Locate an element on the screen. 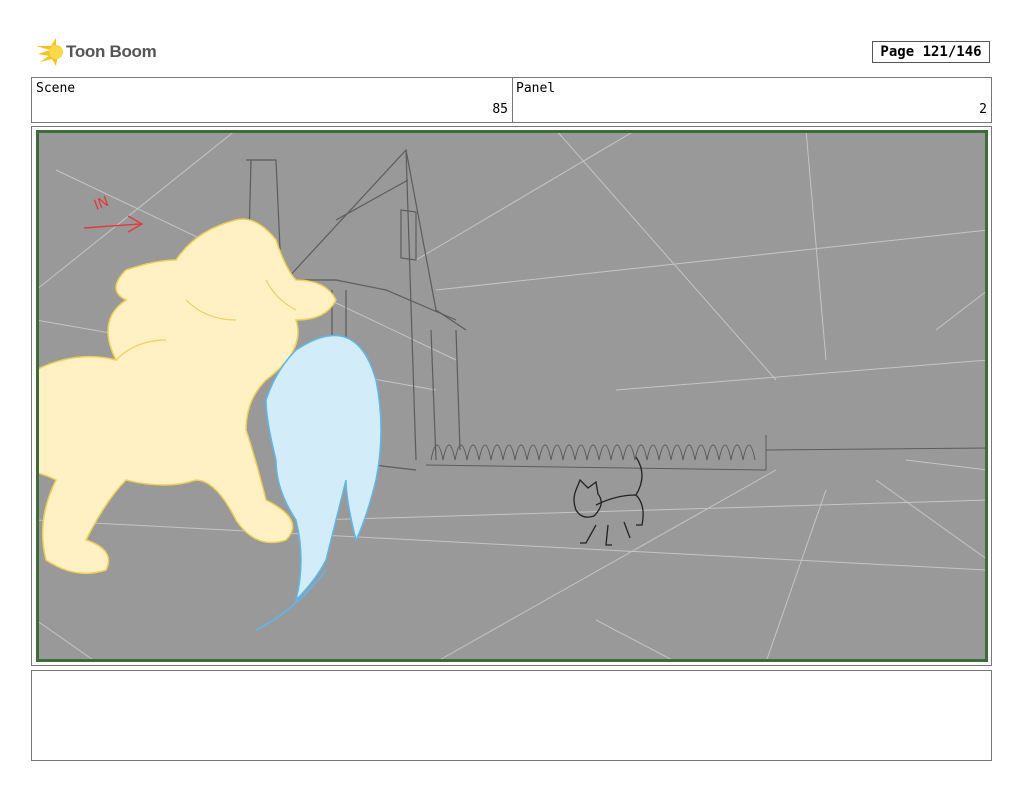  scene-cell: Scene 85 is located at coordinates (272, 100).